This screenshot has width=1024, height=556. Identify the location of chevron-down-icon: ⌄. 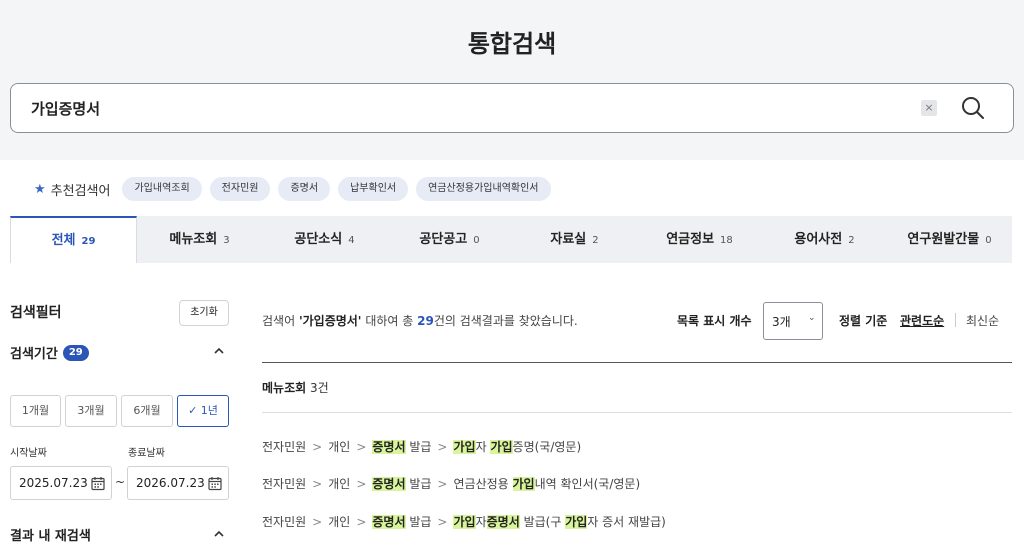
(812, 318).